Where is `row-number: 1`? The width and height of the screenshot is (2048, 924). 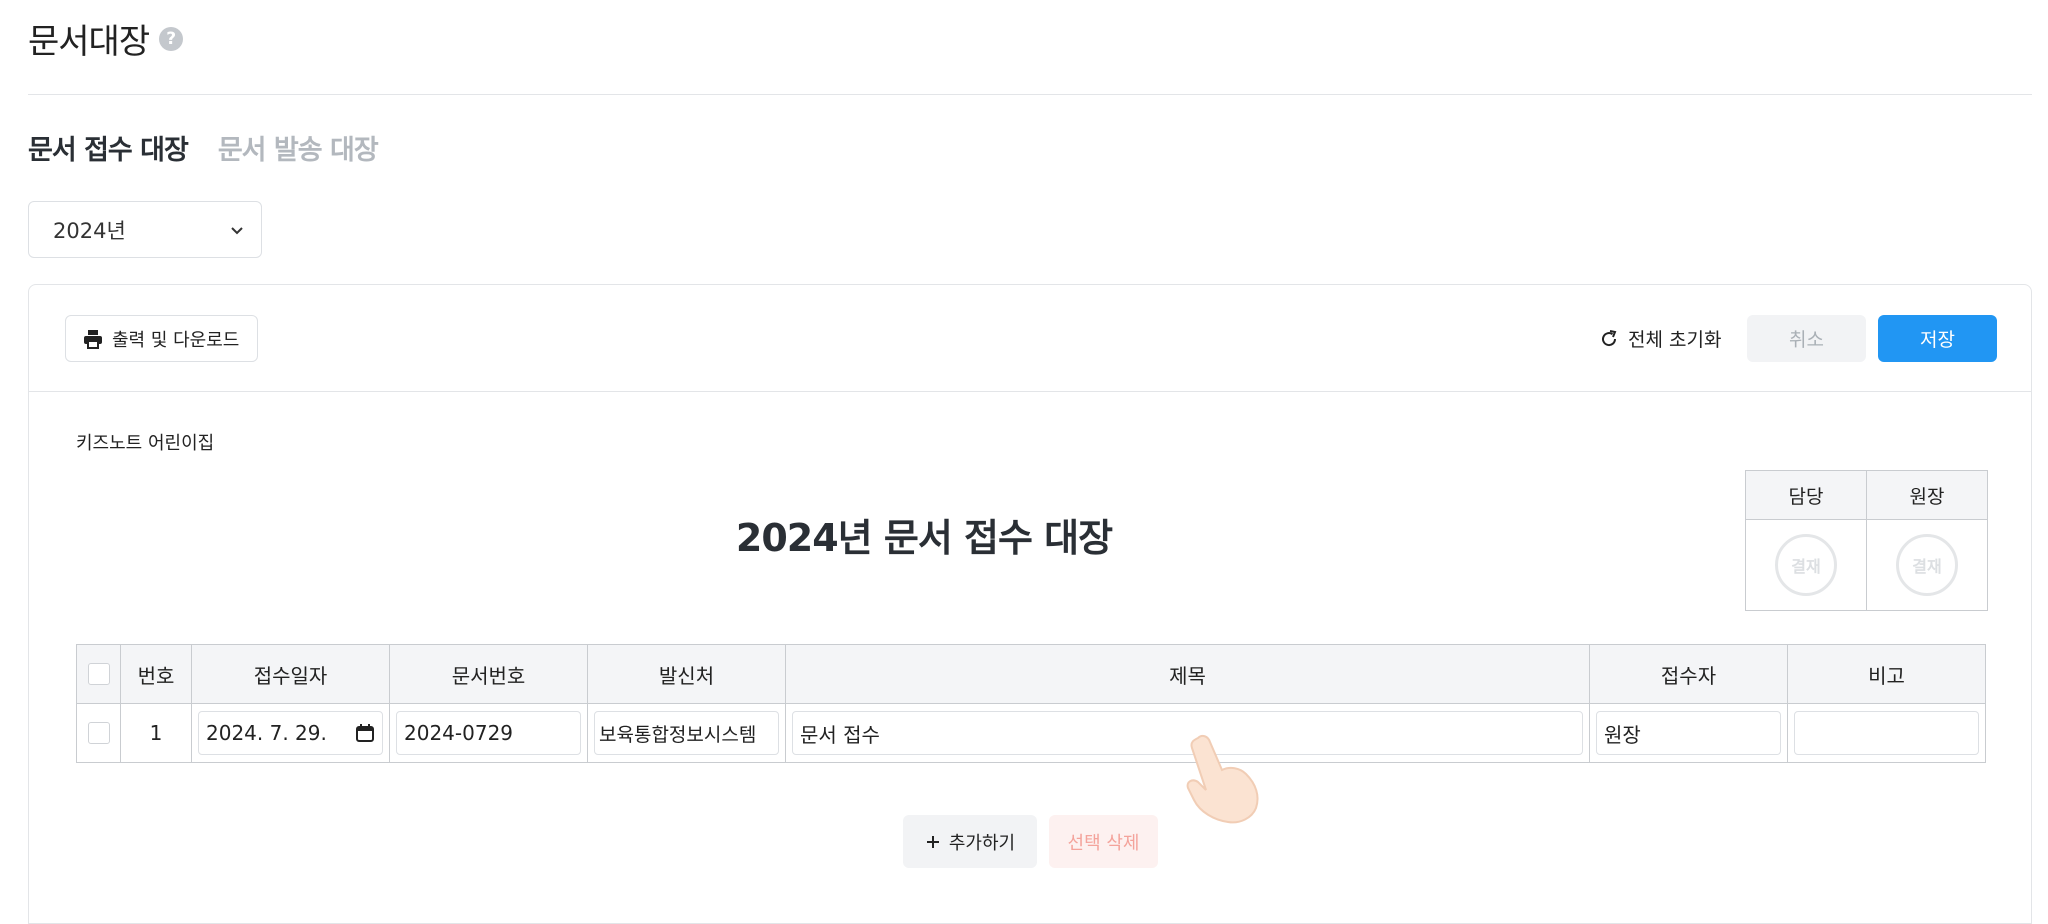 row-number: 1 is located at coordinates (156, 733).